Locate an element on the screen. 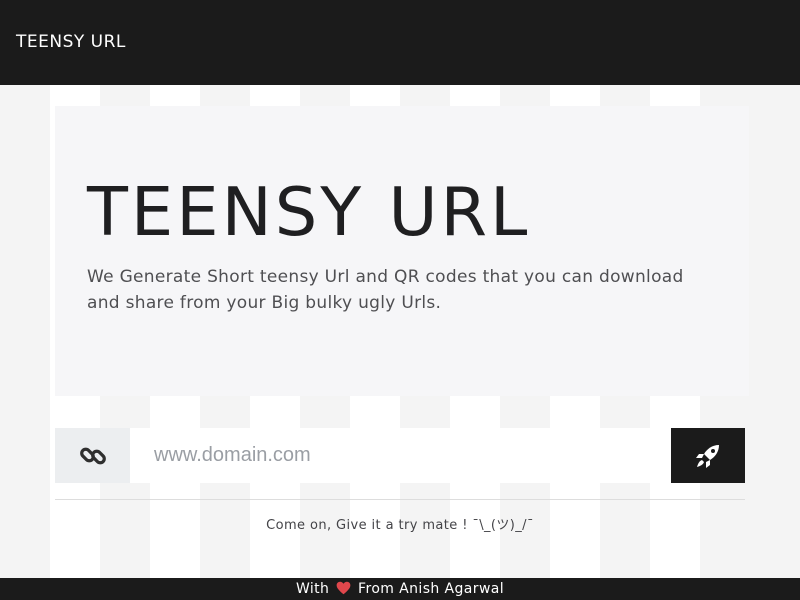 The height and width of the screenshot is (600, 800). rocket-icon is located at coordinates (707, 456).